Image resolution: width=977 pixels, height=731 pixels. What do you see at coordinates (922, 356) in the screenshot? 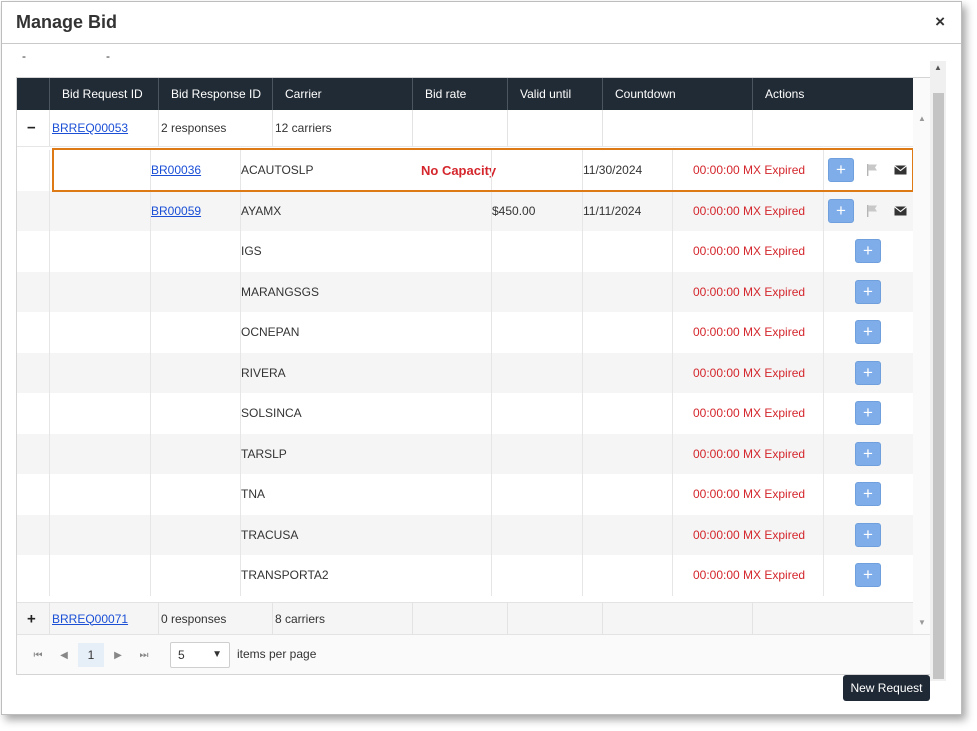
I see `grid-scrollbar: ▲ ▼` at bounding box center [922, 356].